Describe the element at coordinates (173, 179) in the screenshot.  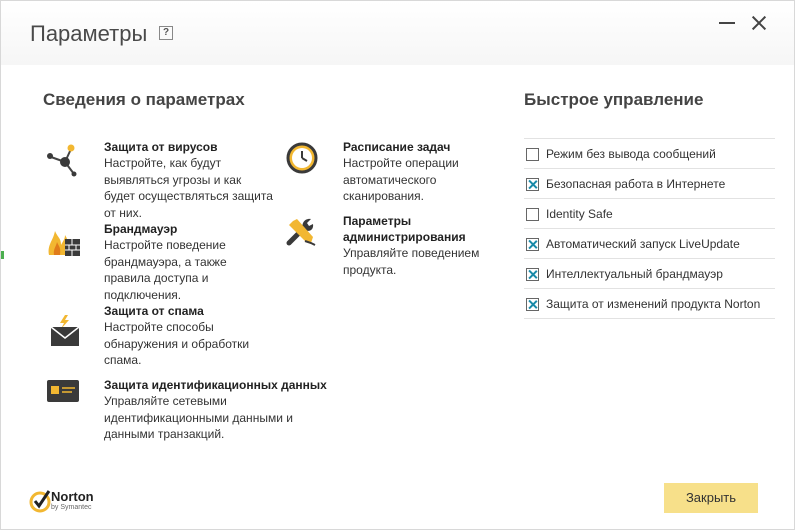
I see `feature-desc-line: выявляться угрозы и как` at that location.